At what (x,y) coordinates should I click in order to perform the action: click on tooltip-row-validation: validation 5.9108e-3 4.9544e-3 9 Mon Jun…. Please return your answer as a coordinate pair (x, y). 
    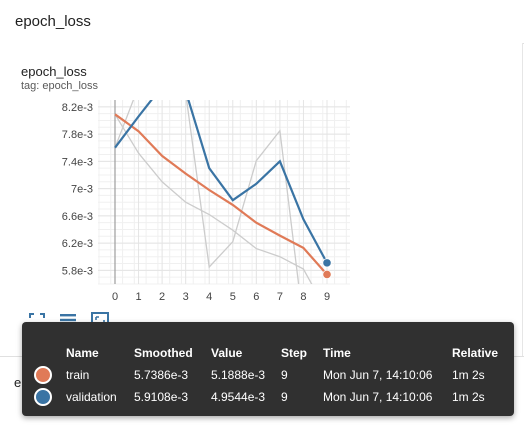
    Looking at the image, I should click on (271, 397).